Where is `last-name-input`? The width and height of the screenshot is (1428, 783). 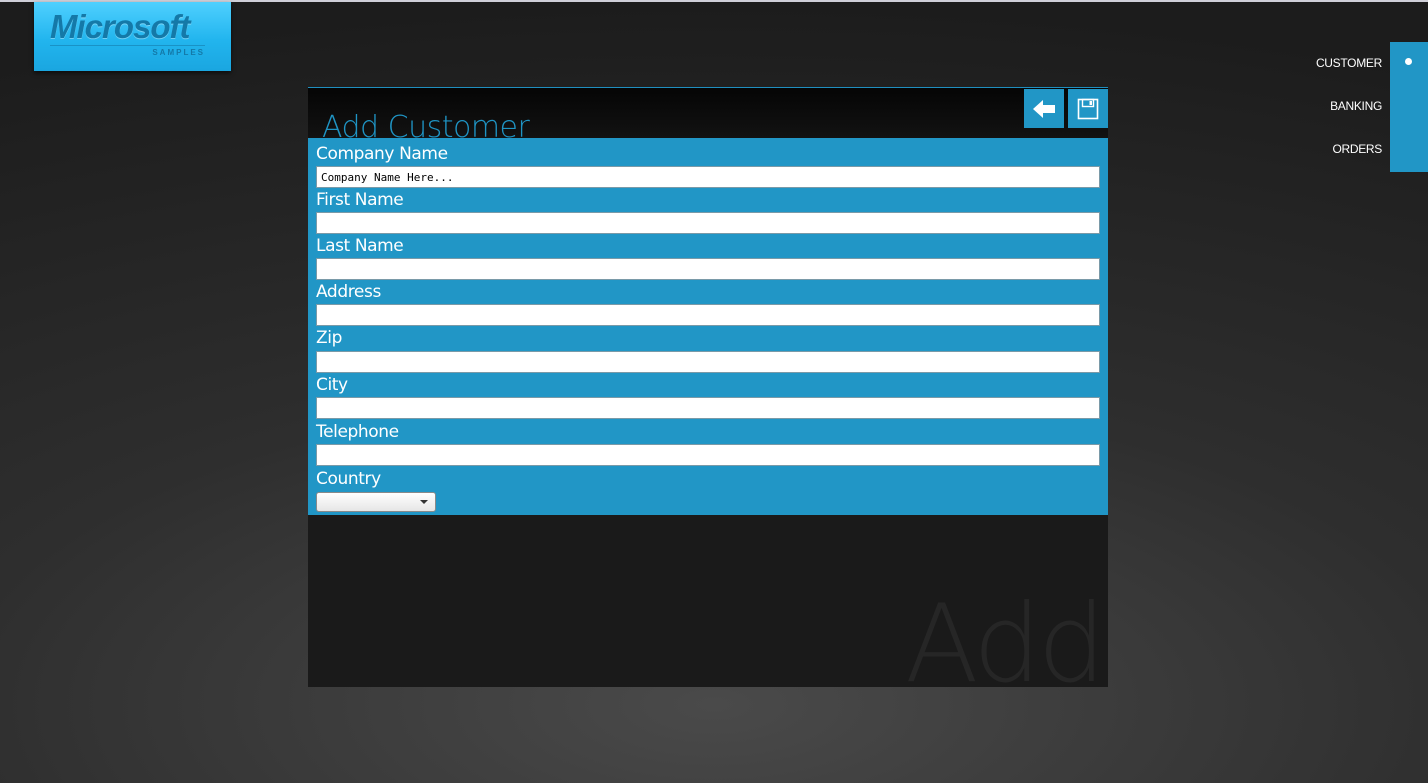
last-name-input is located at coordinates (708, 269).